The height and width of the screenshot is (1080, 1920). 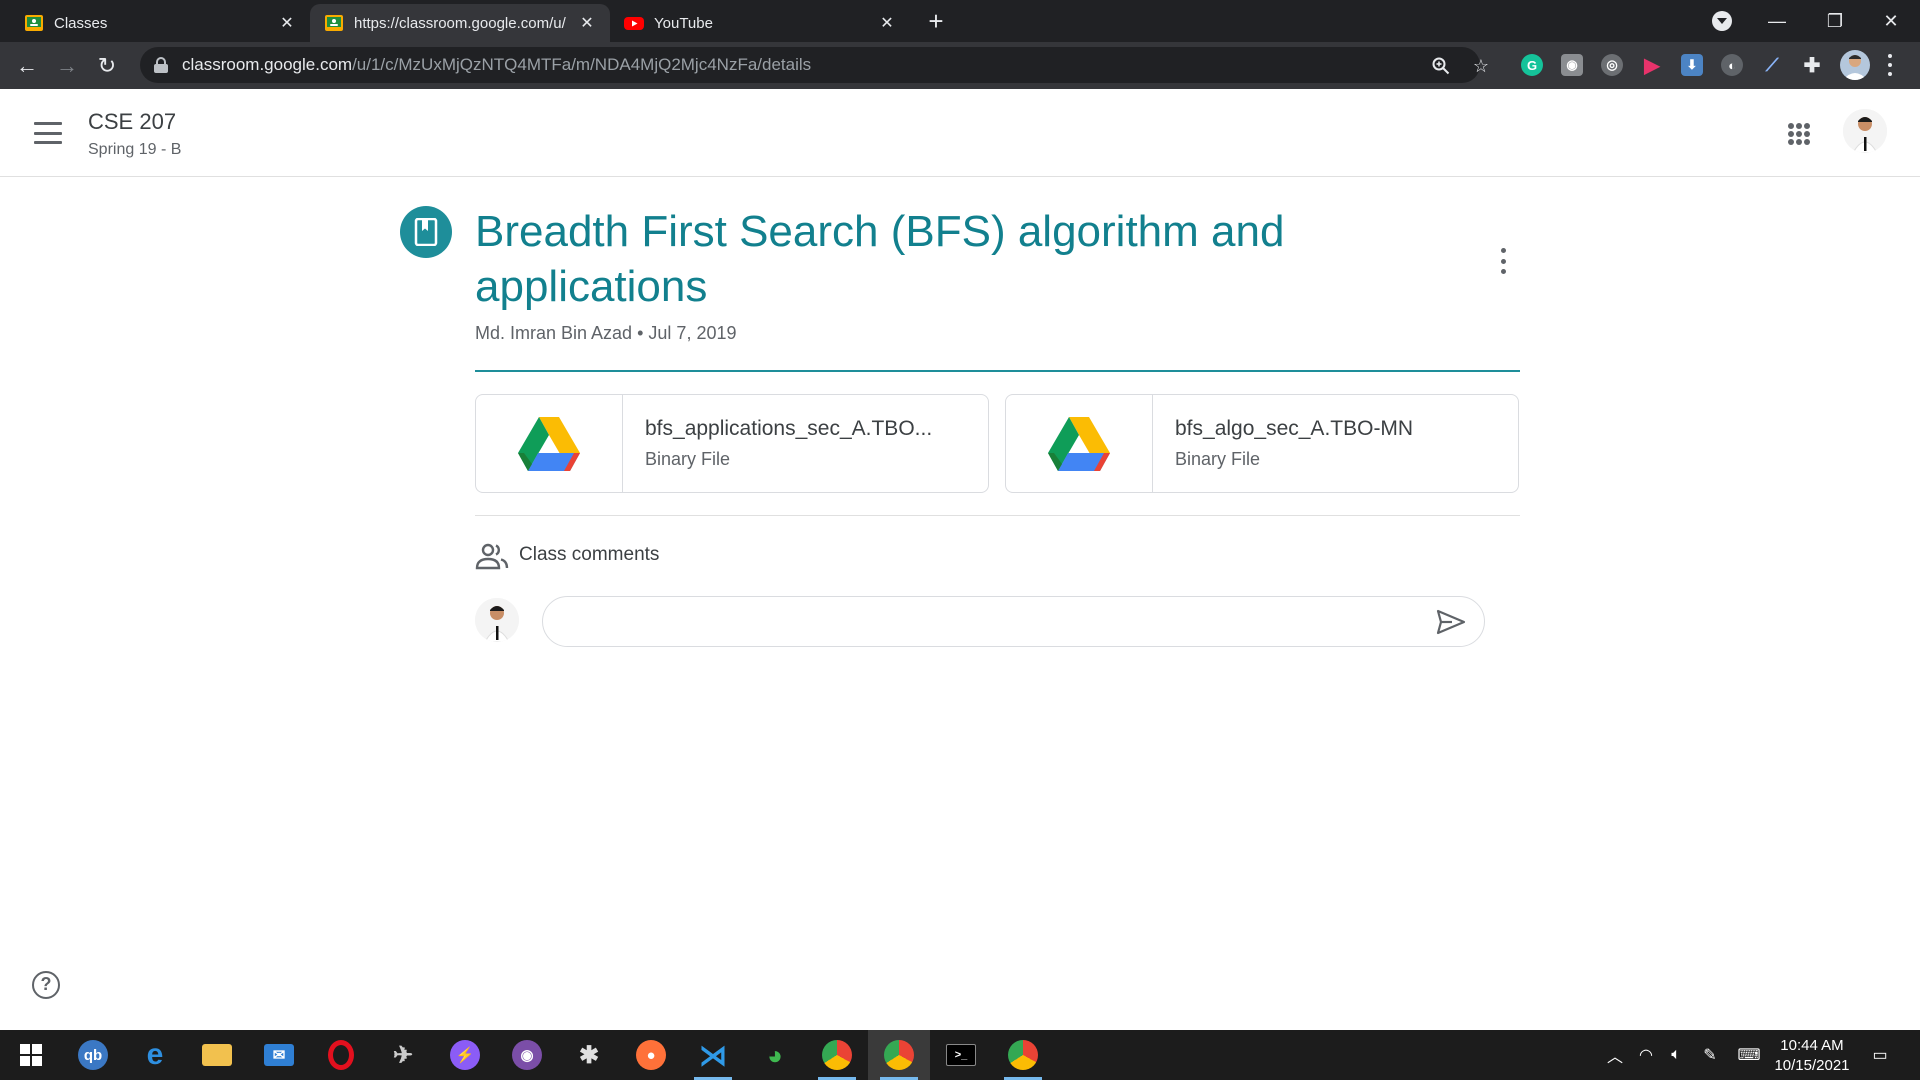 What do you see at coordinates (1865, 131) in the screenshot?
I see `account-avatar` at bounding box center [1865, 131].